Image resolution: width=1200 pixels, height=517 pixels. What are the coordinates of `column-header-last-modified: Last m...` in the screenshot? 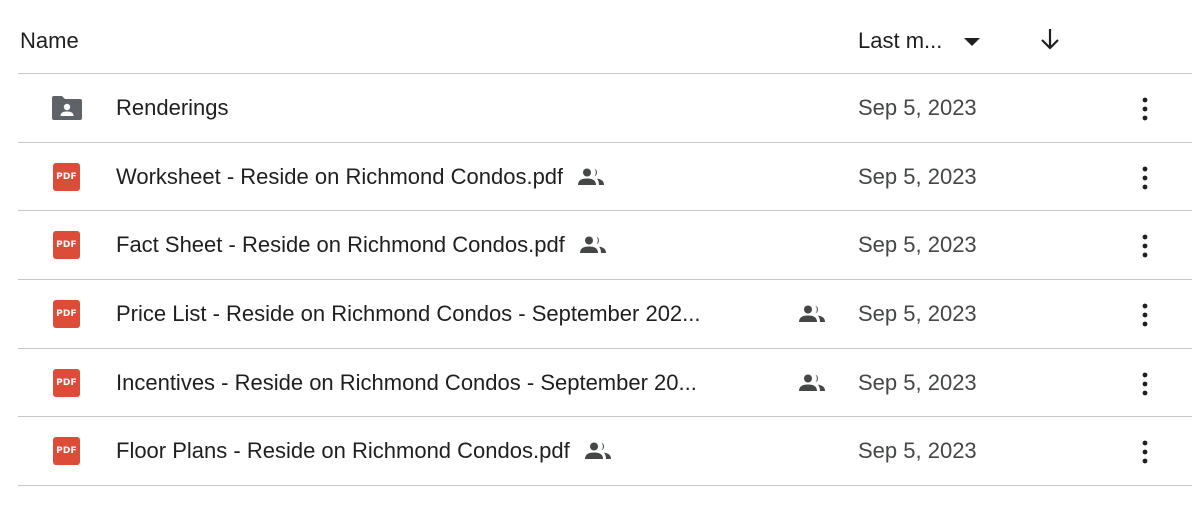 It's located at (919, 41).